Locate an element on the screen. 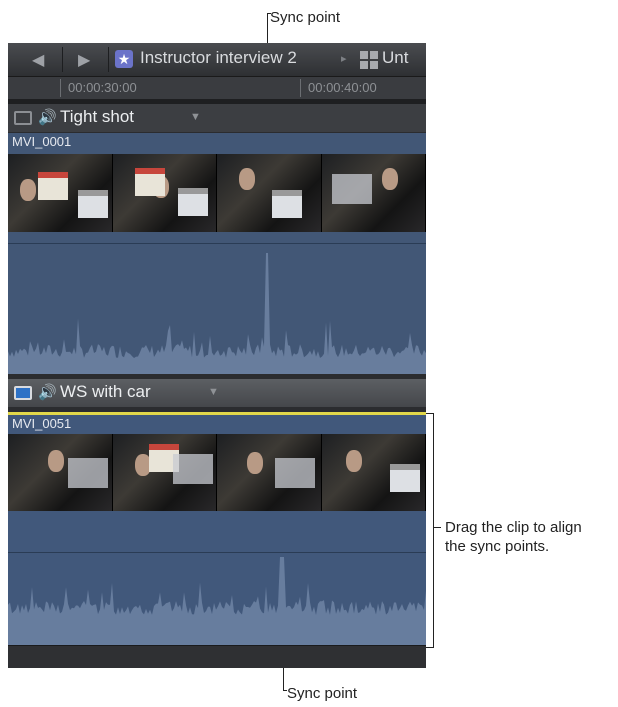  angle-name: WS with car is located at coordinates (105, 391).